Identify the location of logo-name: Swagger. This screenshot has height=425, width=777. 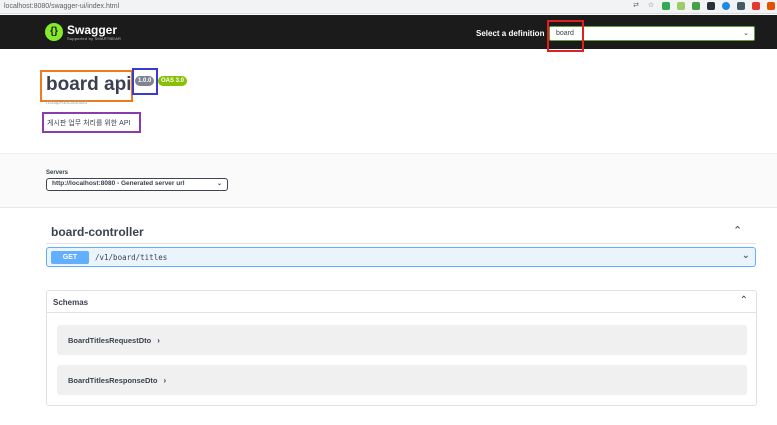
(92, 29).